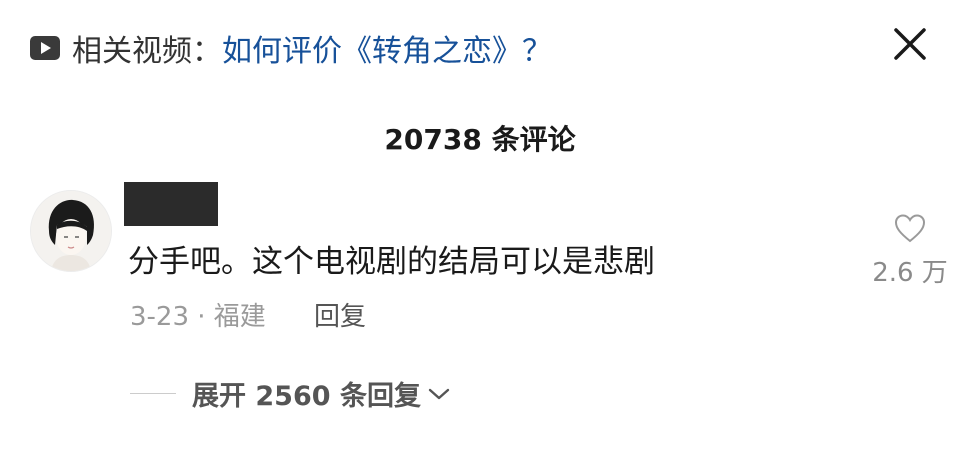 The image size is (960, 453). Describe the element at coordinates (391, 262) in the screenshot. I see `comment-text: 分手吧。这个电视剧的结局可以是悲剧` at that location.